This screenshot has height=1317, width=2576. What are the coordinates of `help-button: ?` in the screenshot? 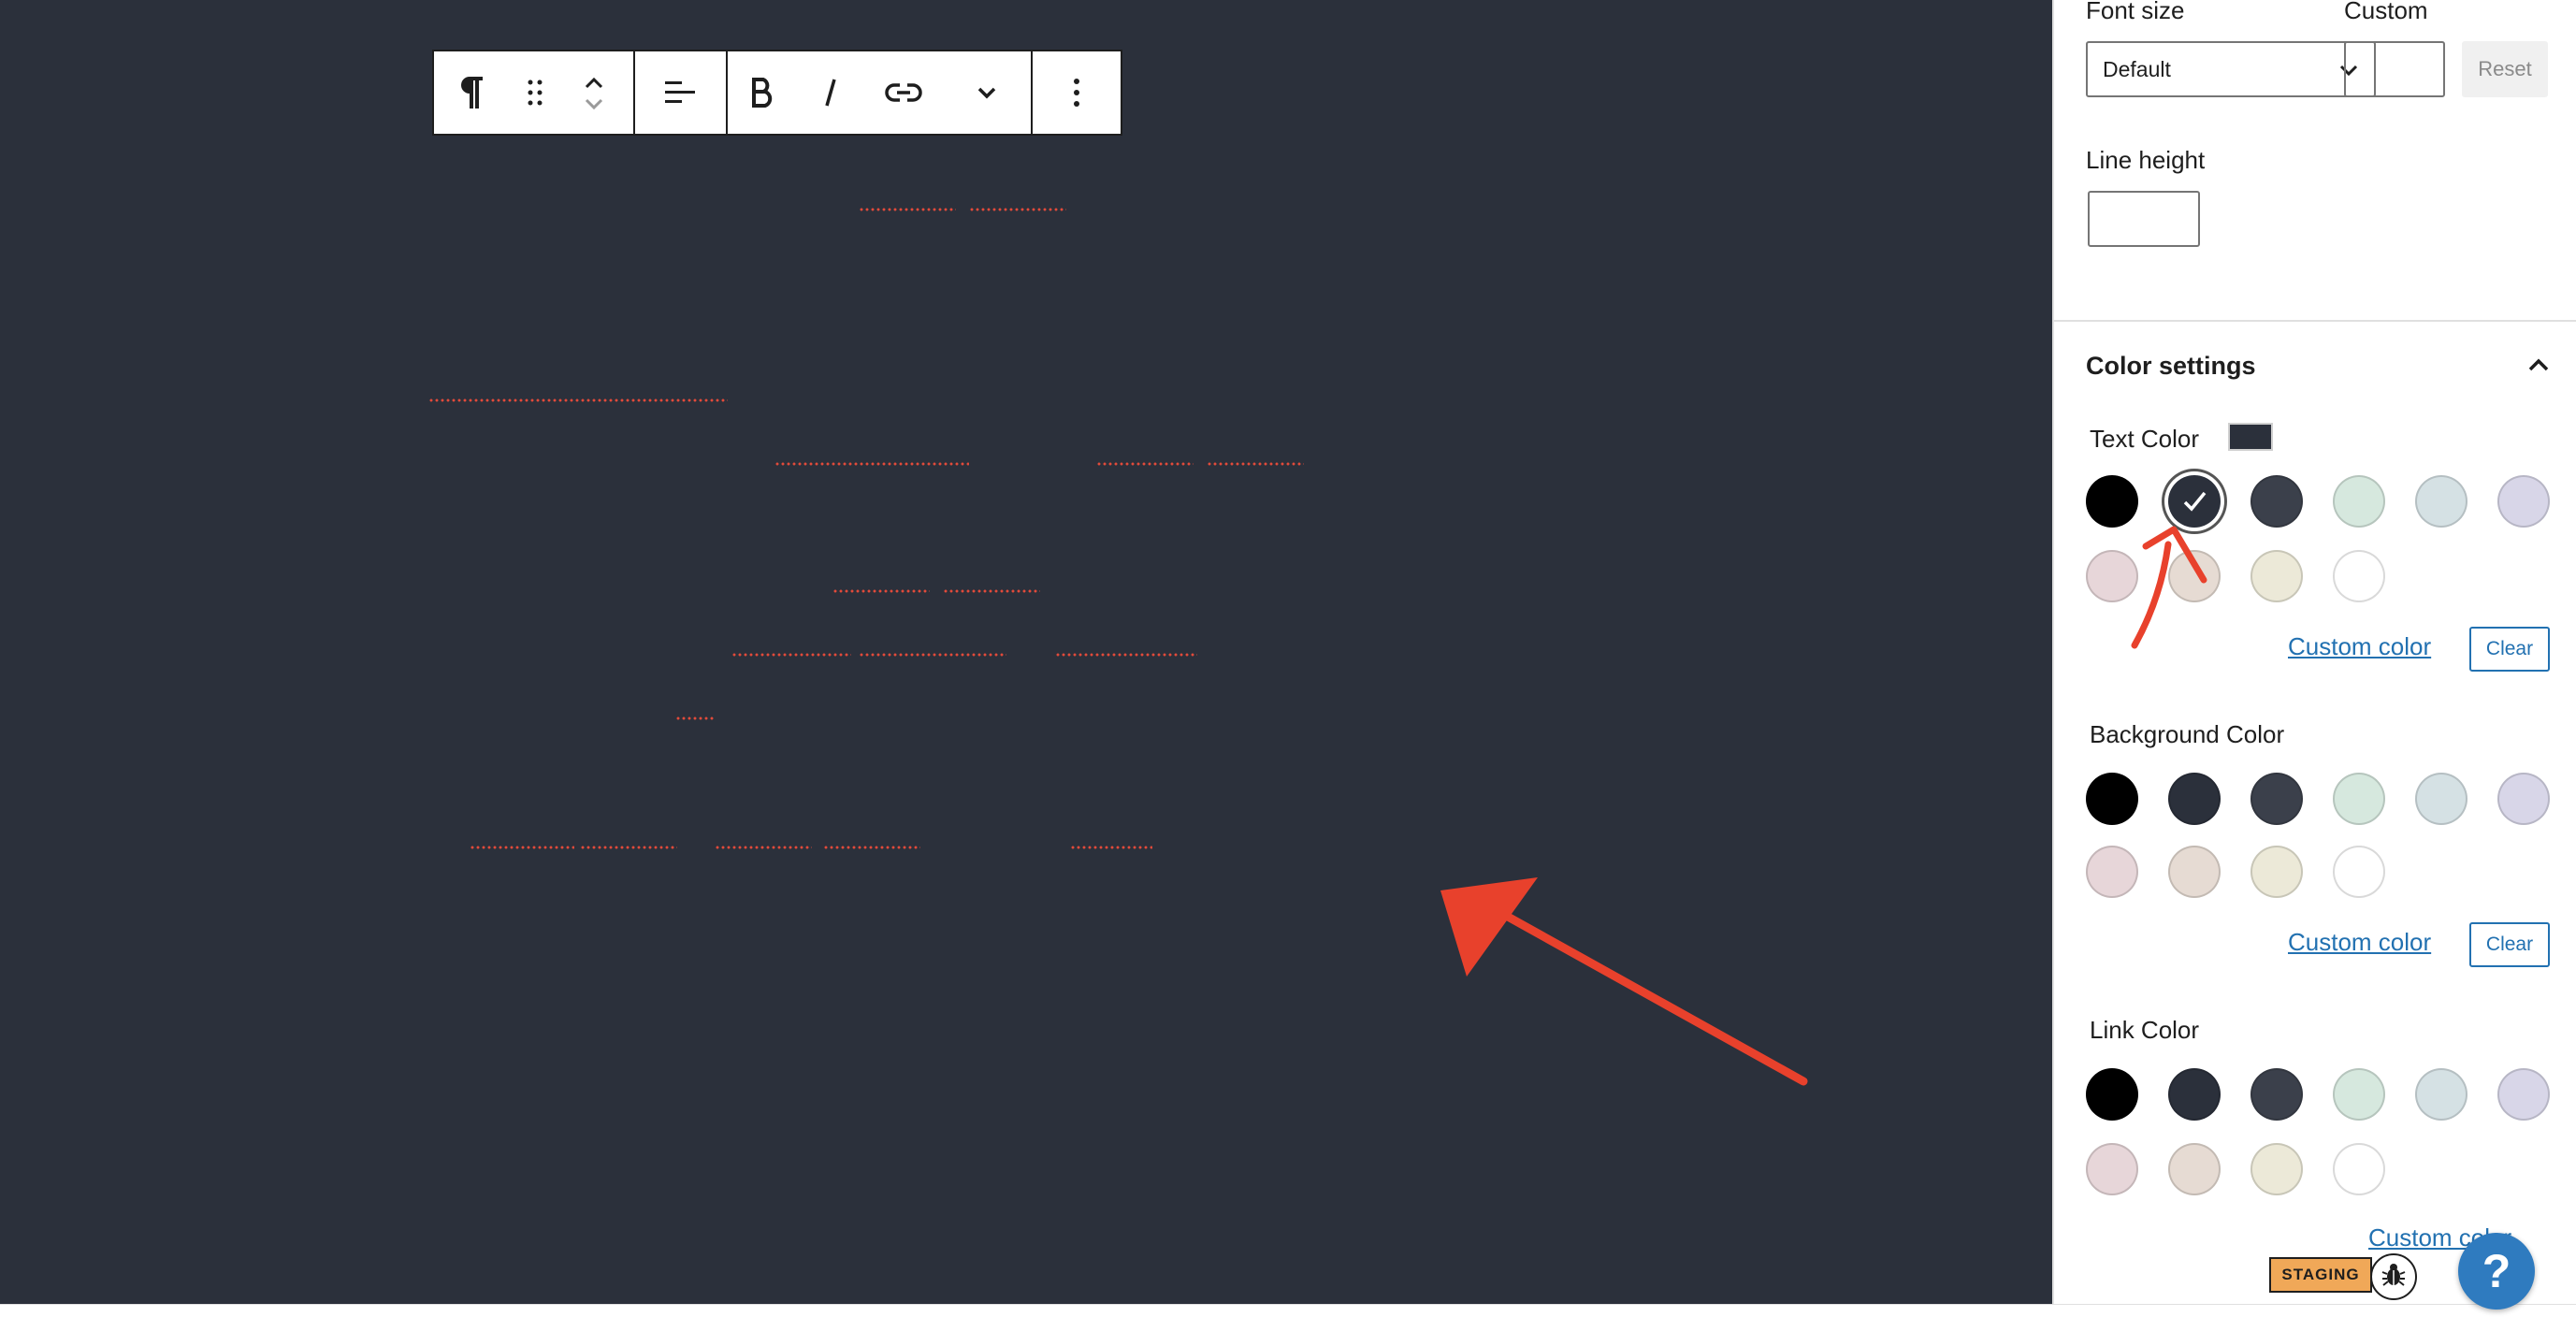 It's located at (2496, 1271).